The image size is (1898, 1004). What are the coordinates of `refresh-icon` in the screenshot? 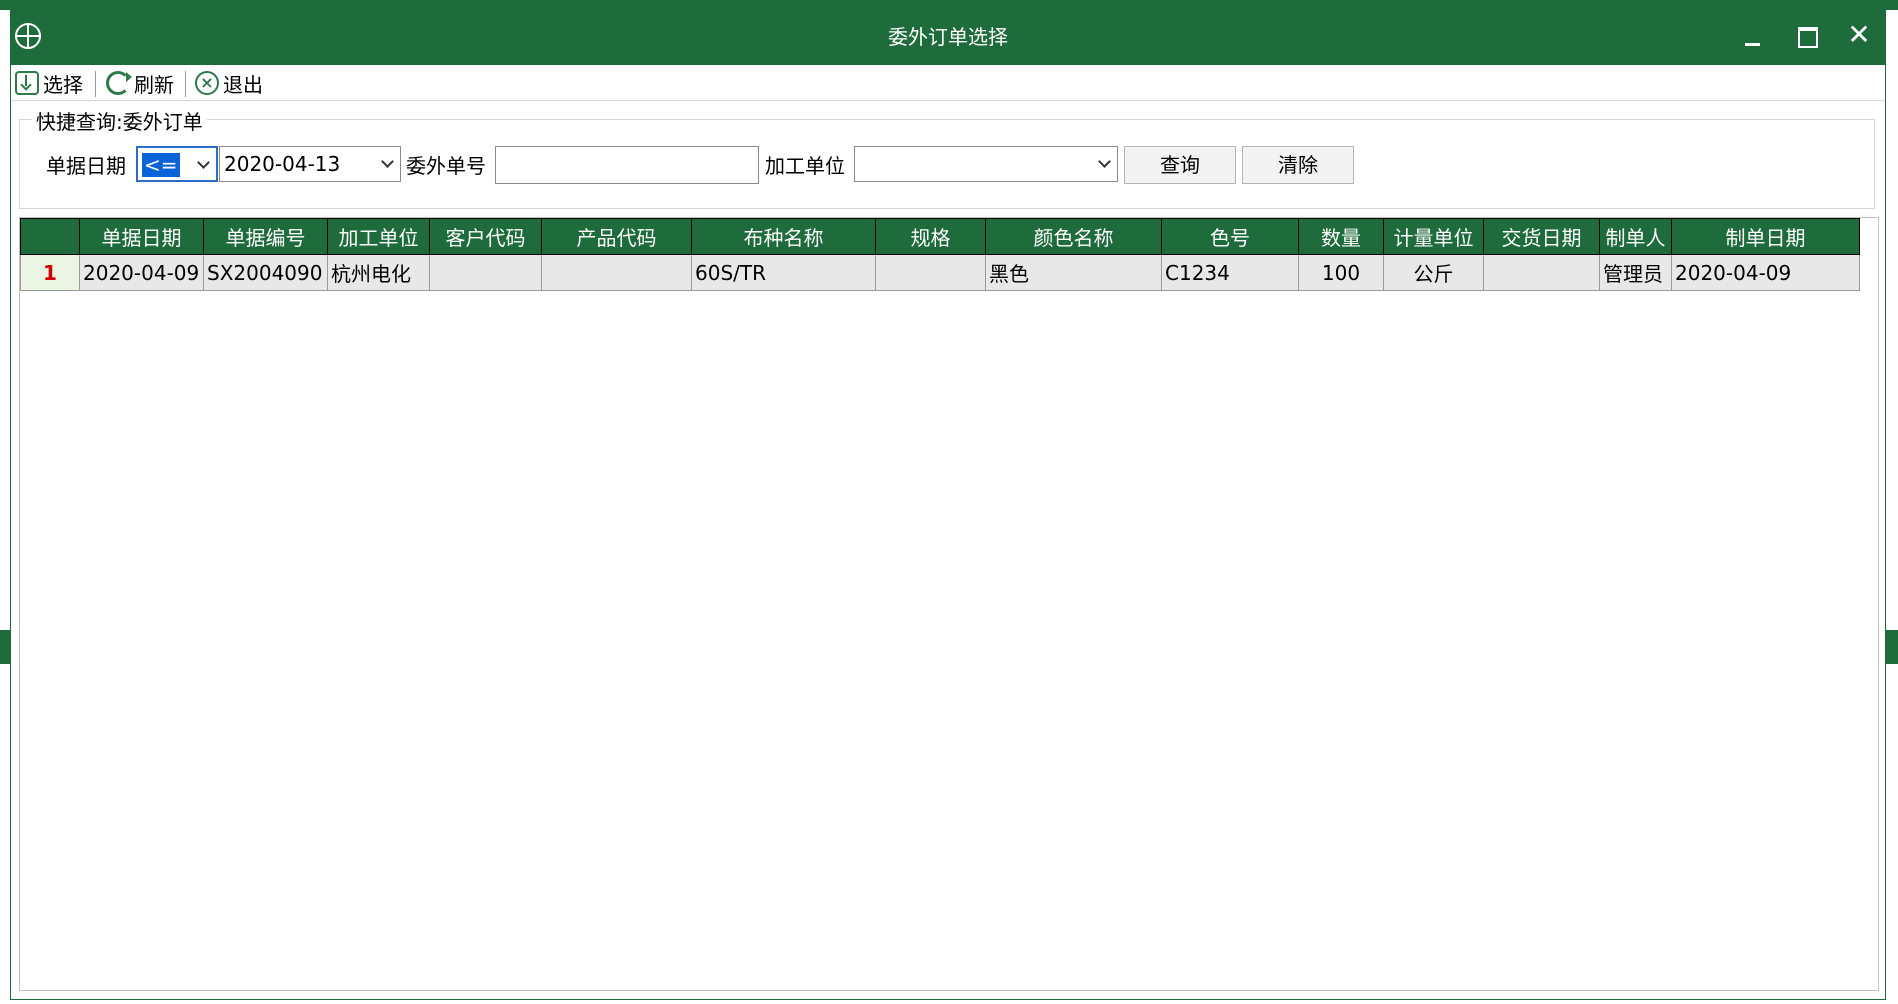 It's located at (119, 83).